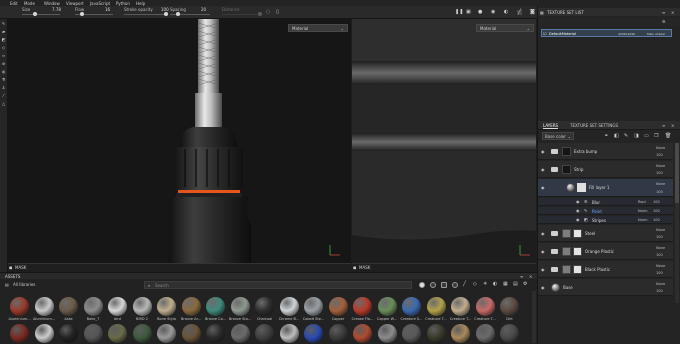 The height and width of the screenshot is (344, 680). Describe the element at coordinates (495, 284) in the screenshot. I see `filter-shader-icon: ◐` at that location.